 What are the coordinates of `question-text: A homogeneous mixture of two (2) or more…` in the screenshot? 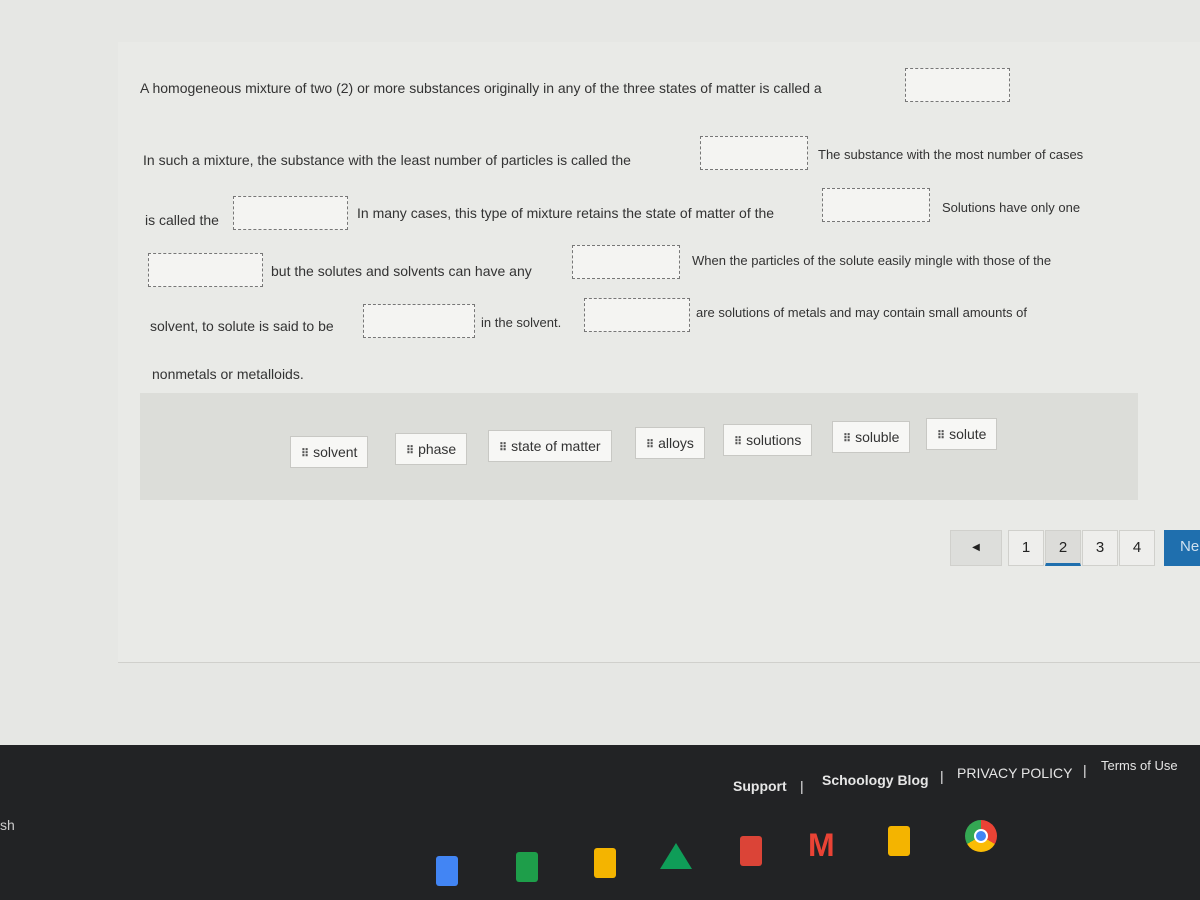 It's located at (481, 88).